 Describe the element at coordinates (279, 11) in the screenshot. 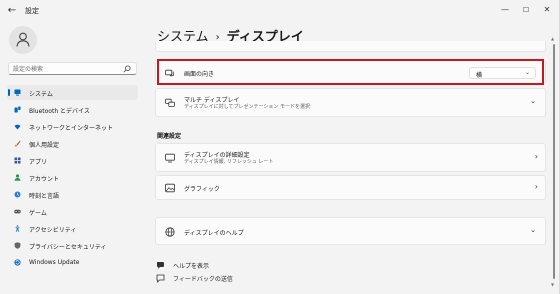

I see `title-bar: ← 設定 — ☐ ✕` at that location.